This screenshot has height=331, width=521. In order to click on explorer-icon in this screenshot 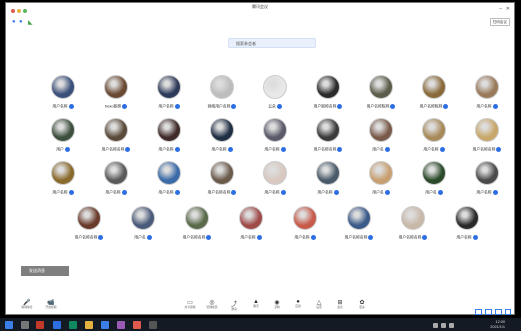, I will do `click(73, 325)`.